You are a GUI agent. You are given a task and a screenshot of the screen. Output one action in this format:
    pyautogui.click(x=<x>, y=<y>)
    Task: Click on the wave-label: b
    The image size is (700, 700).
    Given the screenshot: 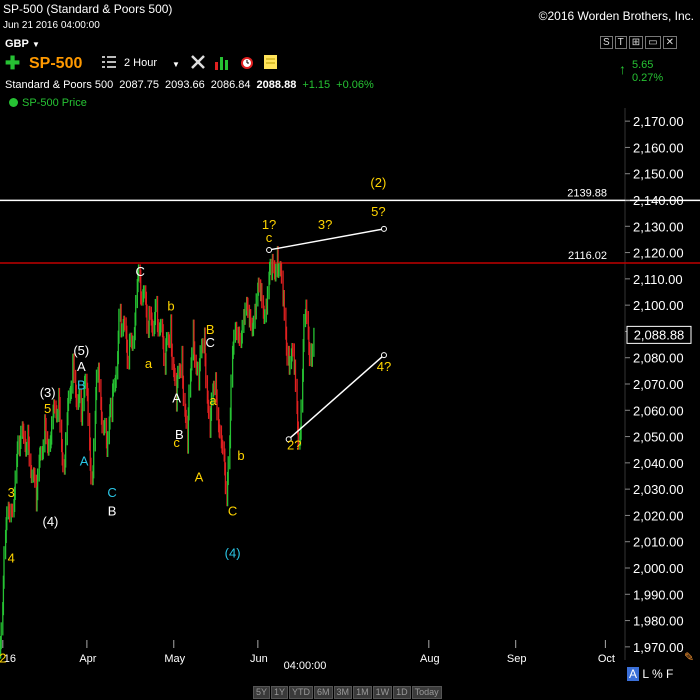 What is the action you would take?
    pyautogui.click(x=170, y=305)
    